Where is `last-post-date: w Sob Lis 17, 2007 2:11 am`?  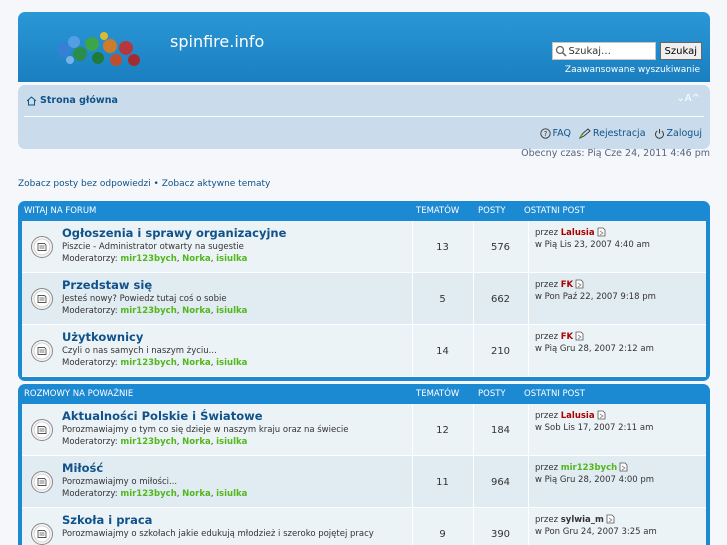 last-post-date: w Sob Lis 17, 2007 2:11 am is located at coordinates (594, 428).